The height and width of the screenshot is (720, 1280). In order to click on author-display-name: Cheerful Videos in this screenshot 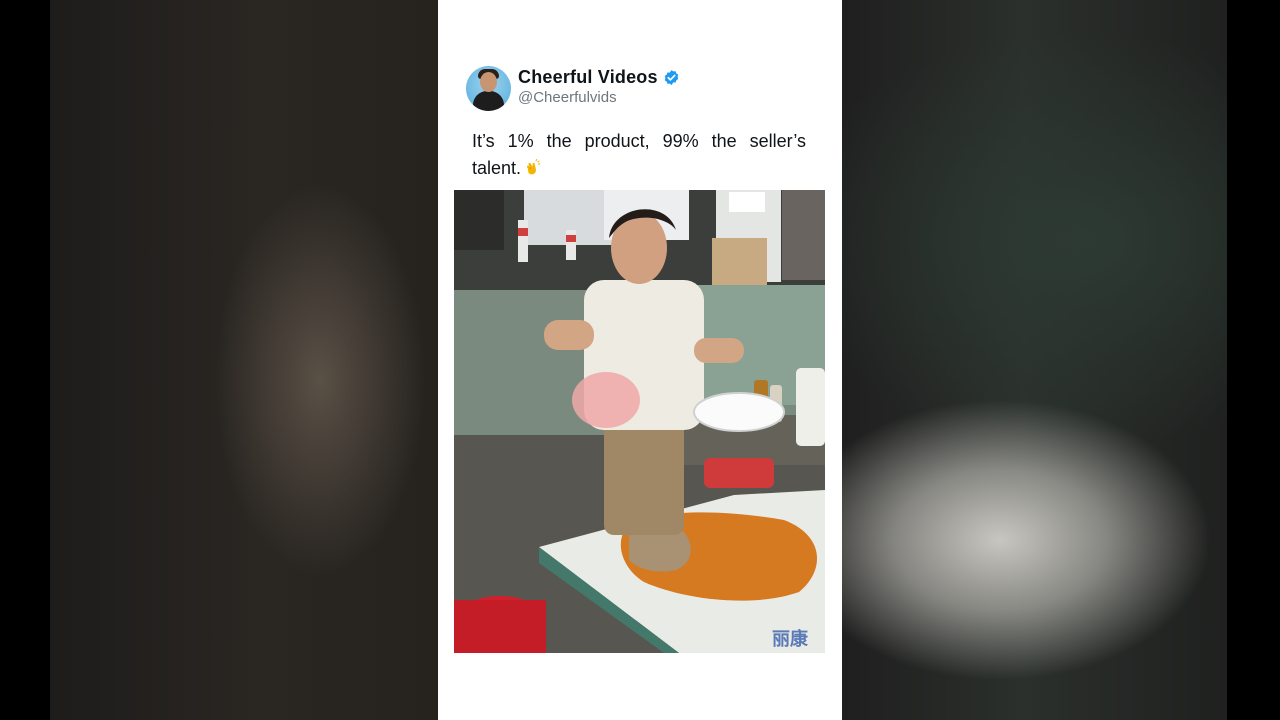, I will do `click(588, 77)`.